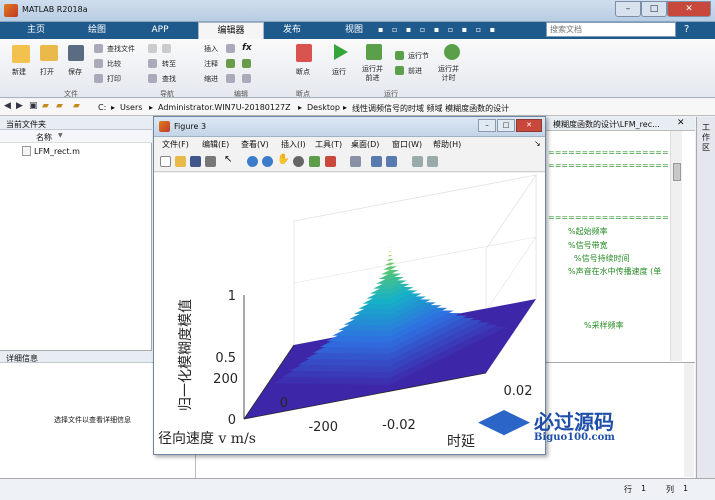 Image resolution: width=715 pixels, height=500 pixels. Describe the element at coordinates (131, 107) in the screenshot. I see `breadcrumb-users: Users` at that location.